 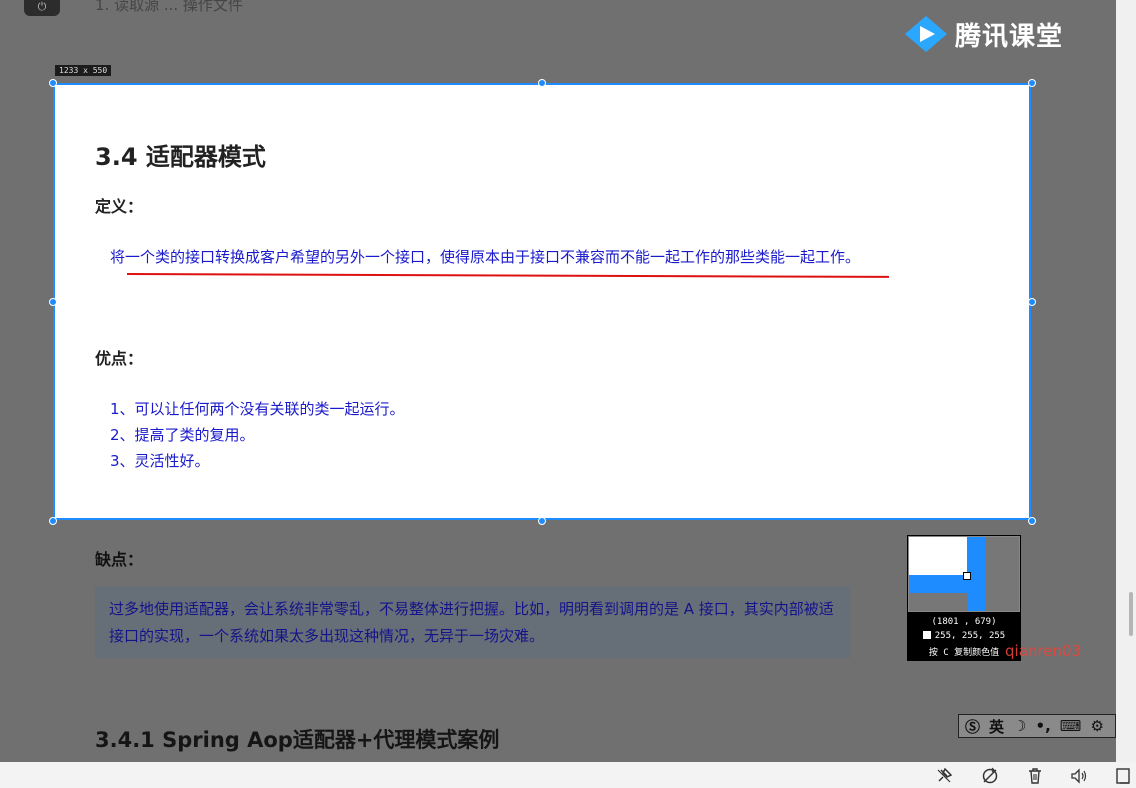 I want to click on color-rgb-value: 255, 255, 255, so click(x=970, y=636).